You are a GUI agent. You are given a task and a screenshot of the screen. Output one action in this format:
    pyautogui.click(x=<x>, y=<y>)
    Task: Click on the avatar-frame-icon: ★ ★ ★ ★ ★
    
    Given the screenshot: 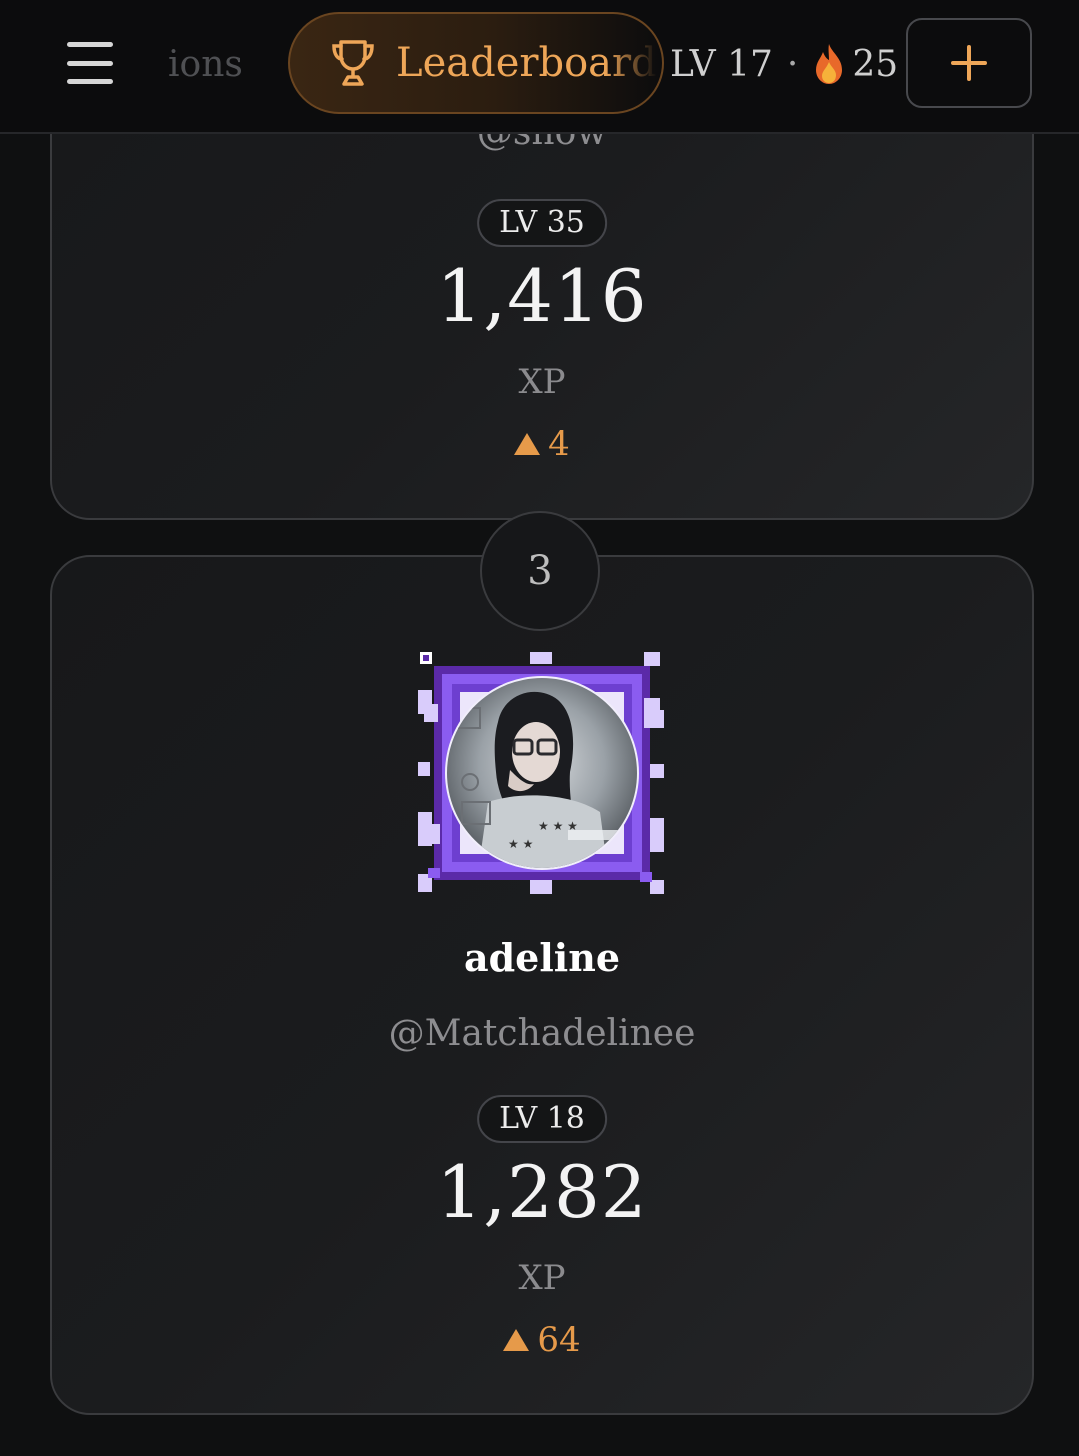 What is the action you would take?
    pyautogui.click(x=541, y=773)
    